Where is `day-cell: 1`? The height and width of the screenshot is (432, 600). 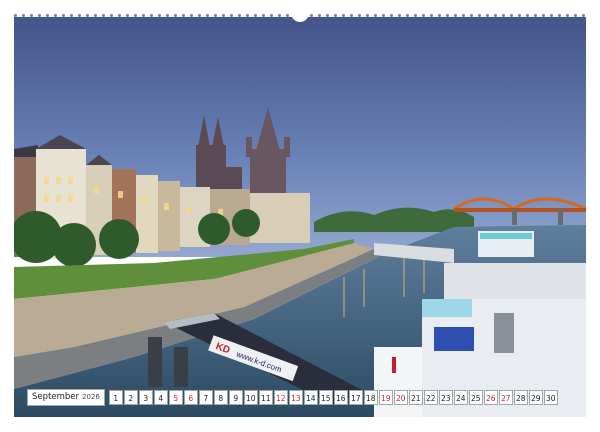
day-cell: 1 is located at coordinates (115, 397).